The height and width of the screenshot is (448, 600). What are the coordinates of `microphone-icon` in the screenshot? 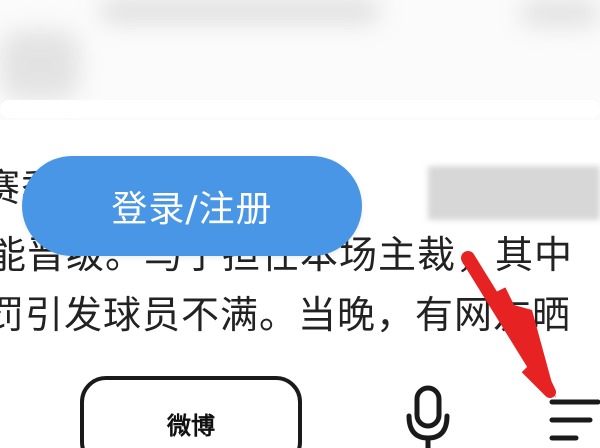 It's located at (429, 416).